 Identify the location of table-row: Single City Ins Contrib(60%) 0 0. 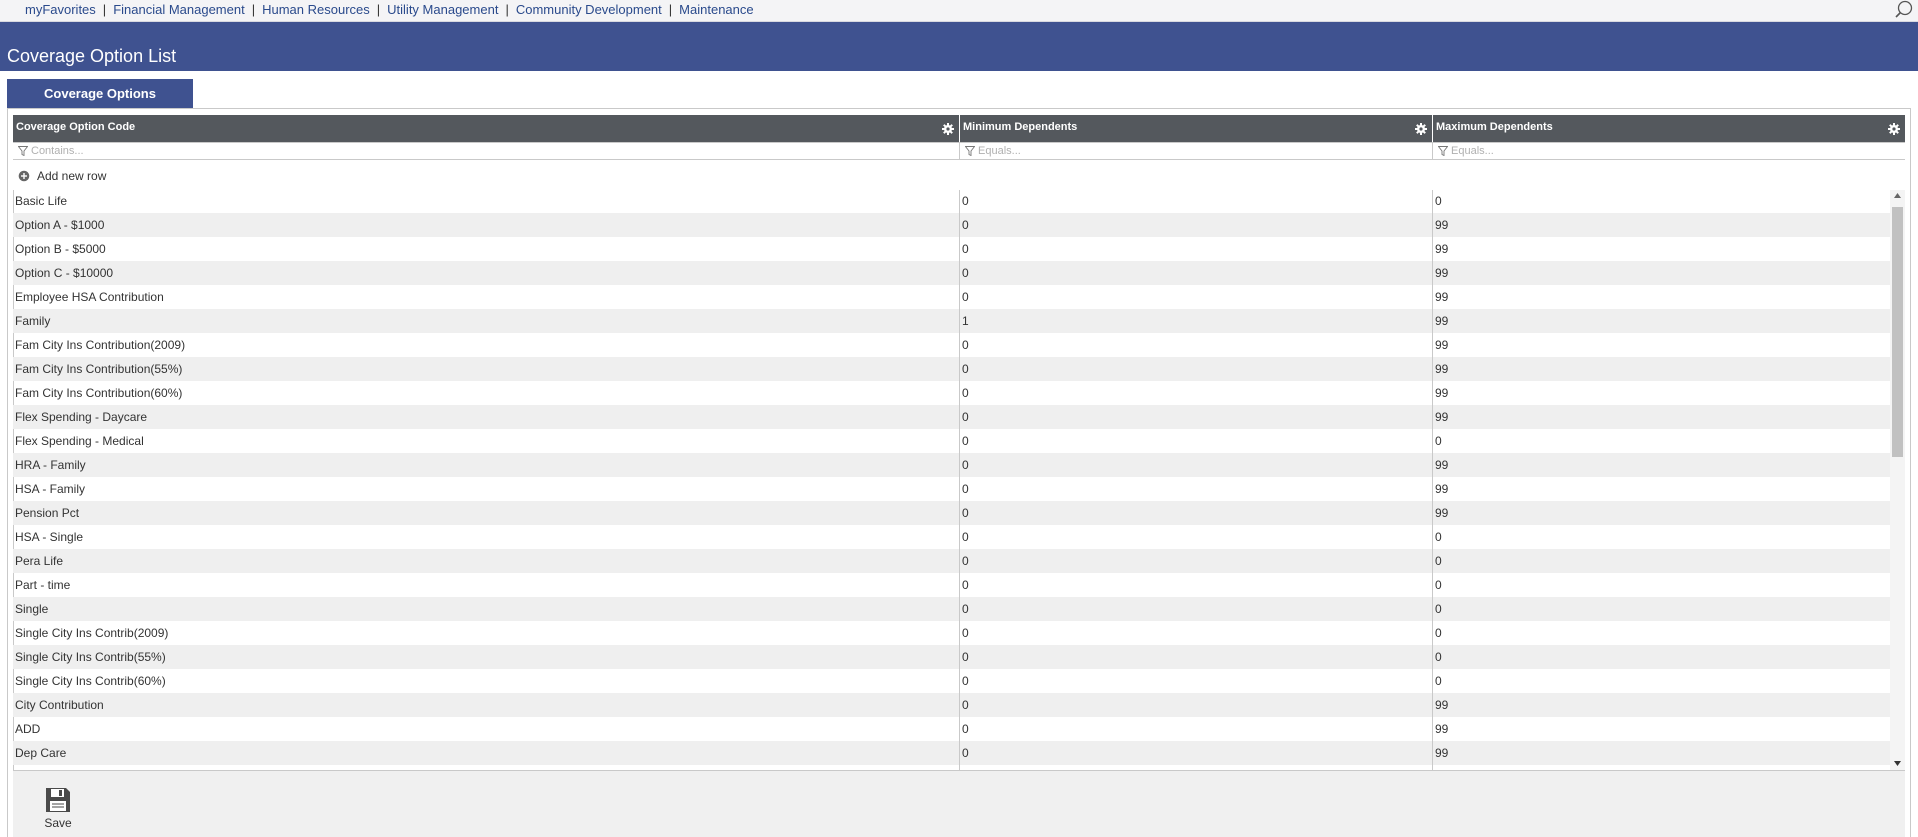
(951, 681).